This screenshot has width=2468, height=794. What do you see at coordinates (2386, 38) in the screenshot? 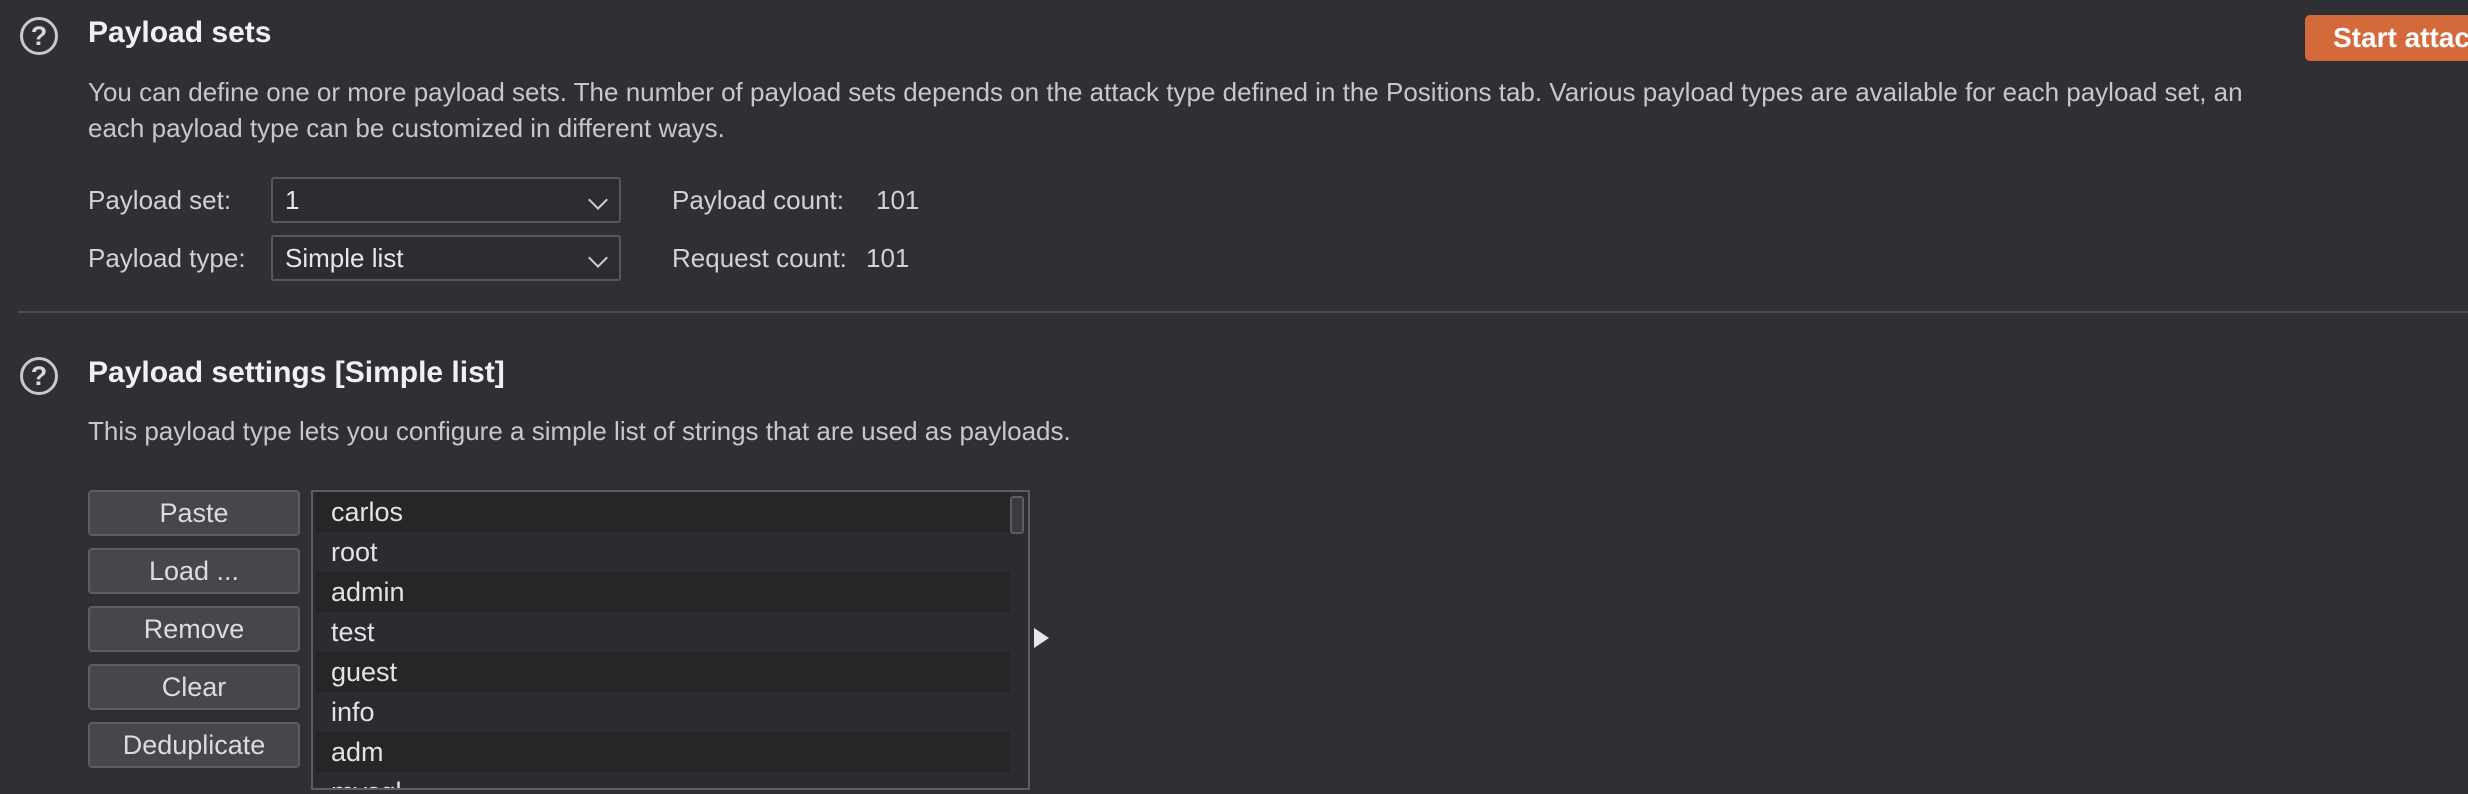
I see `start-attack-button: Start attac` at bounding box center [2386, 38].